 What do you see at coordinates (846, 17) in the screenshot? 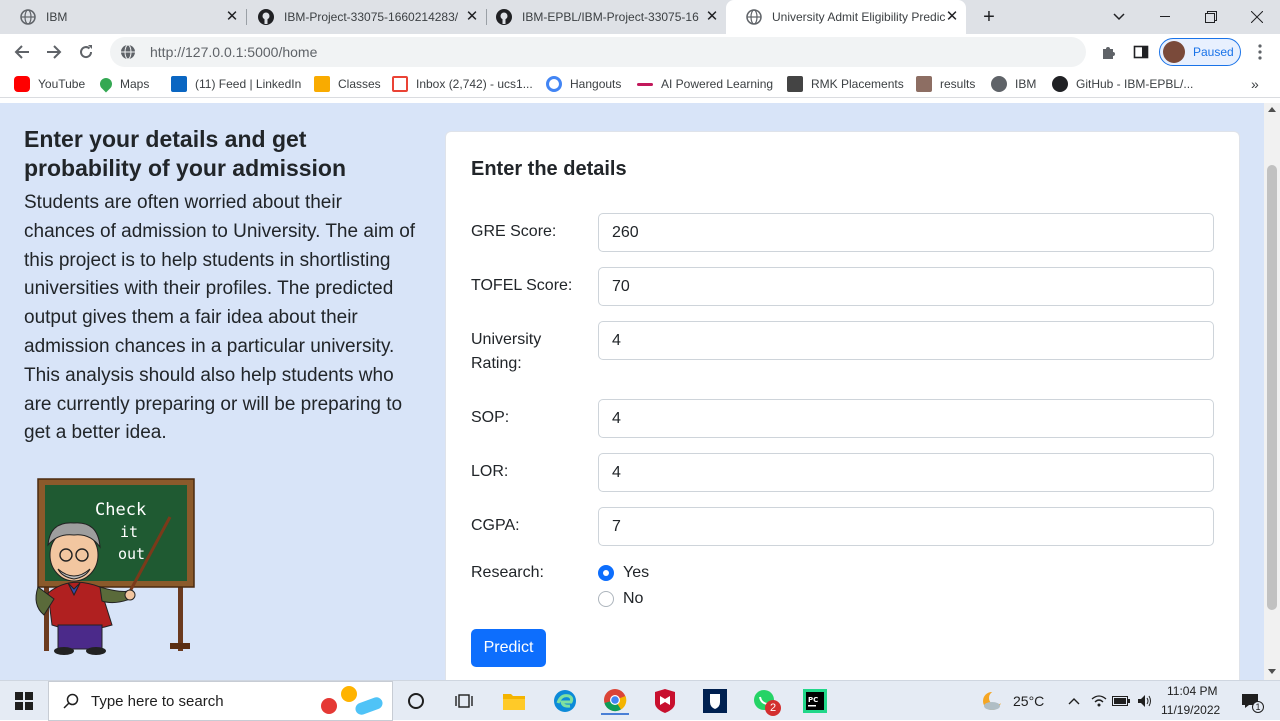
I see `tab-university-admit: University Admit Eligibility Predic ✕` at bounding box center [846, 17].